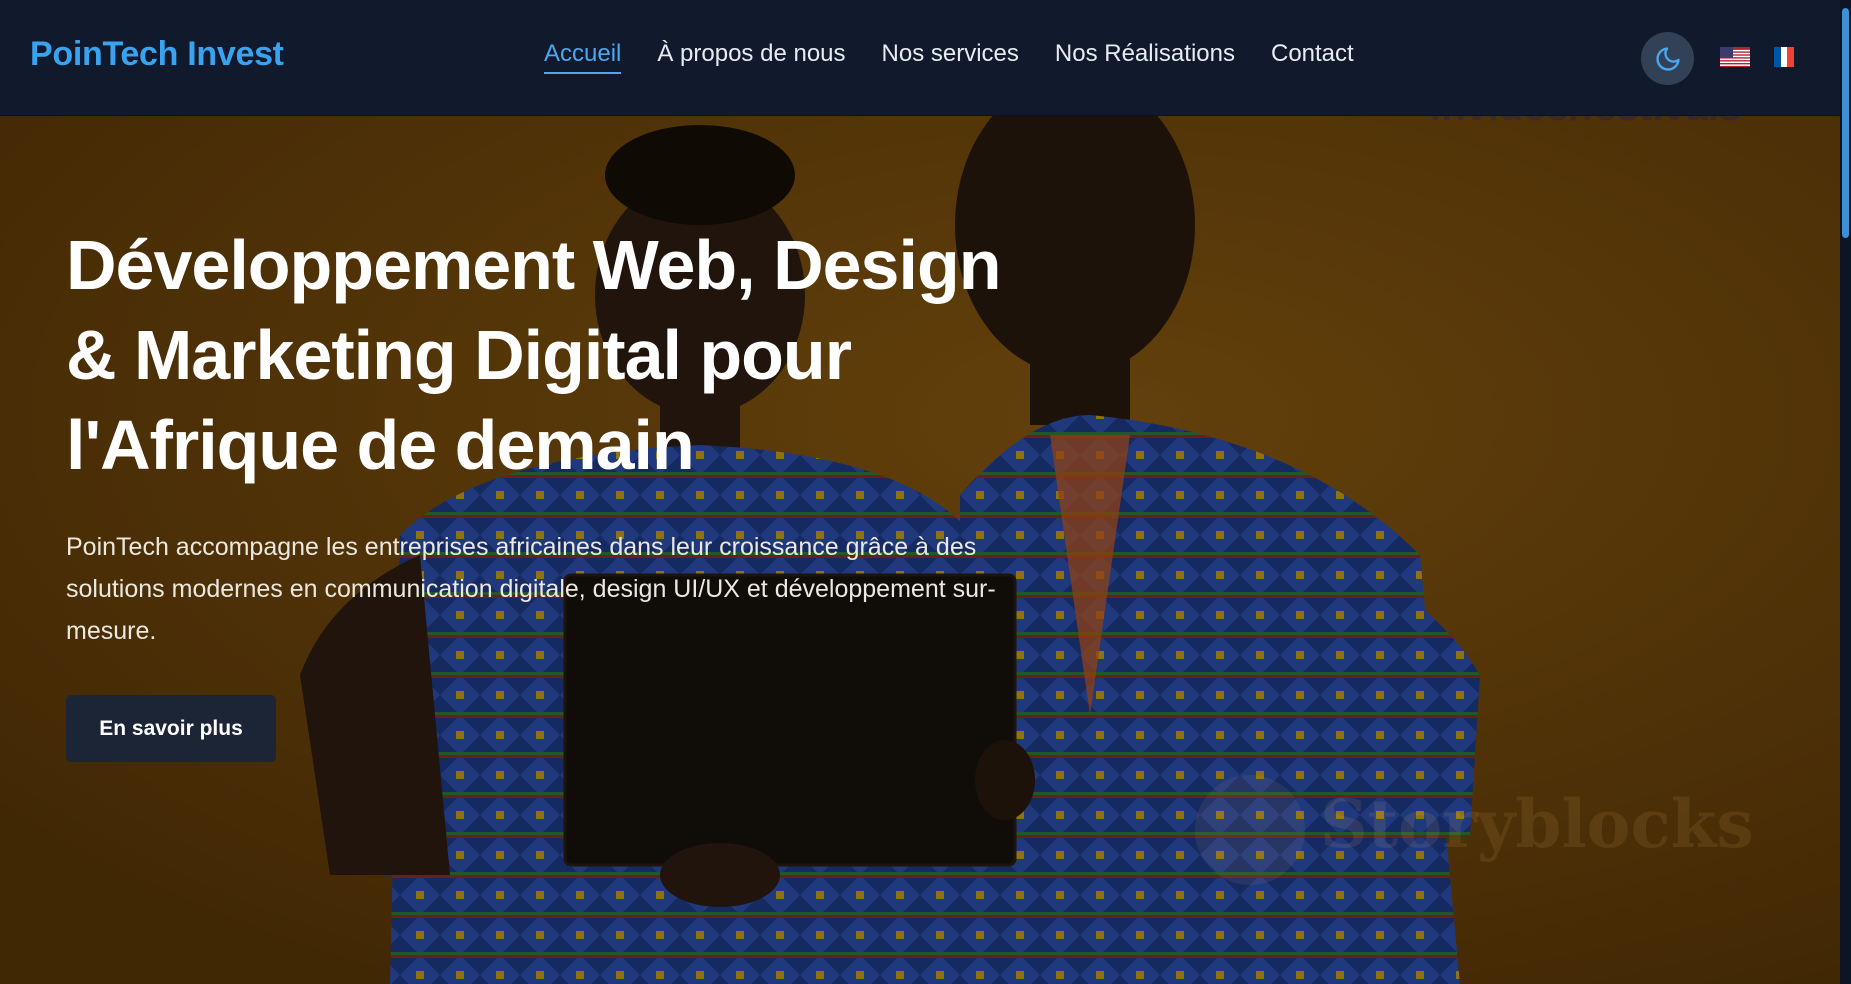  I want to click on nav-link-contact: Contact, so click(1312, 57).